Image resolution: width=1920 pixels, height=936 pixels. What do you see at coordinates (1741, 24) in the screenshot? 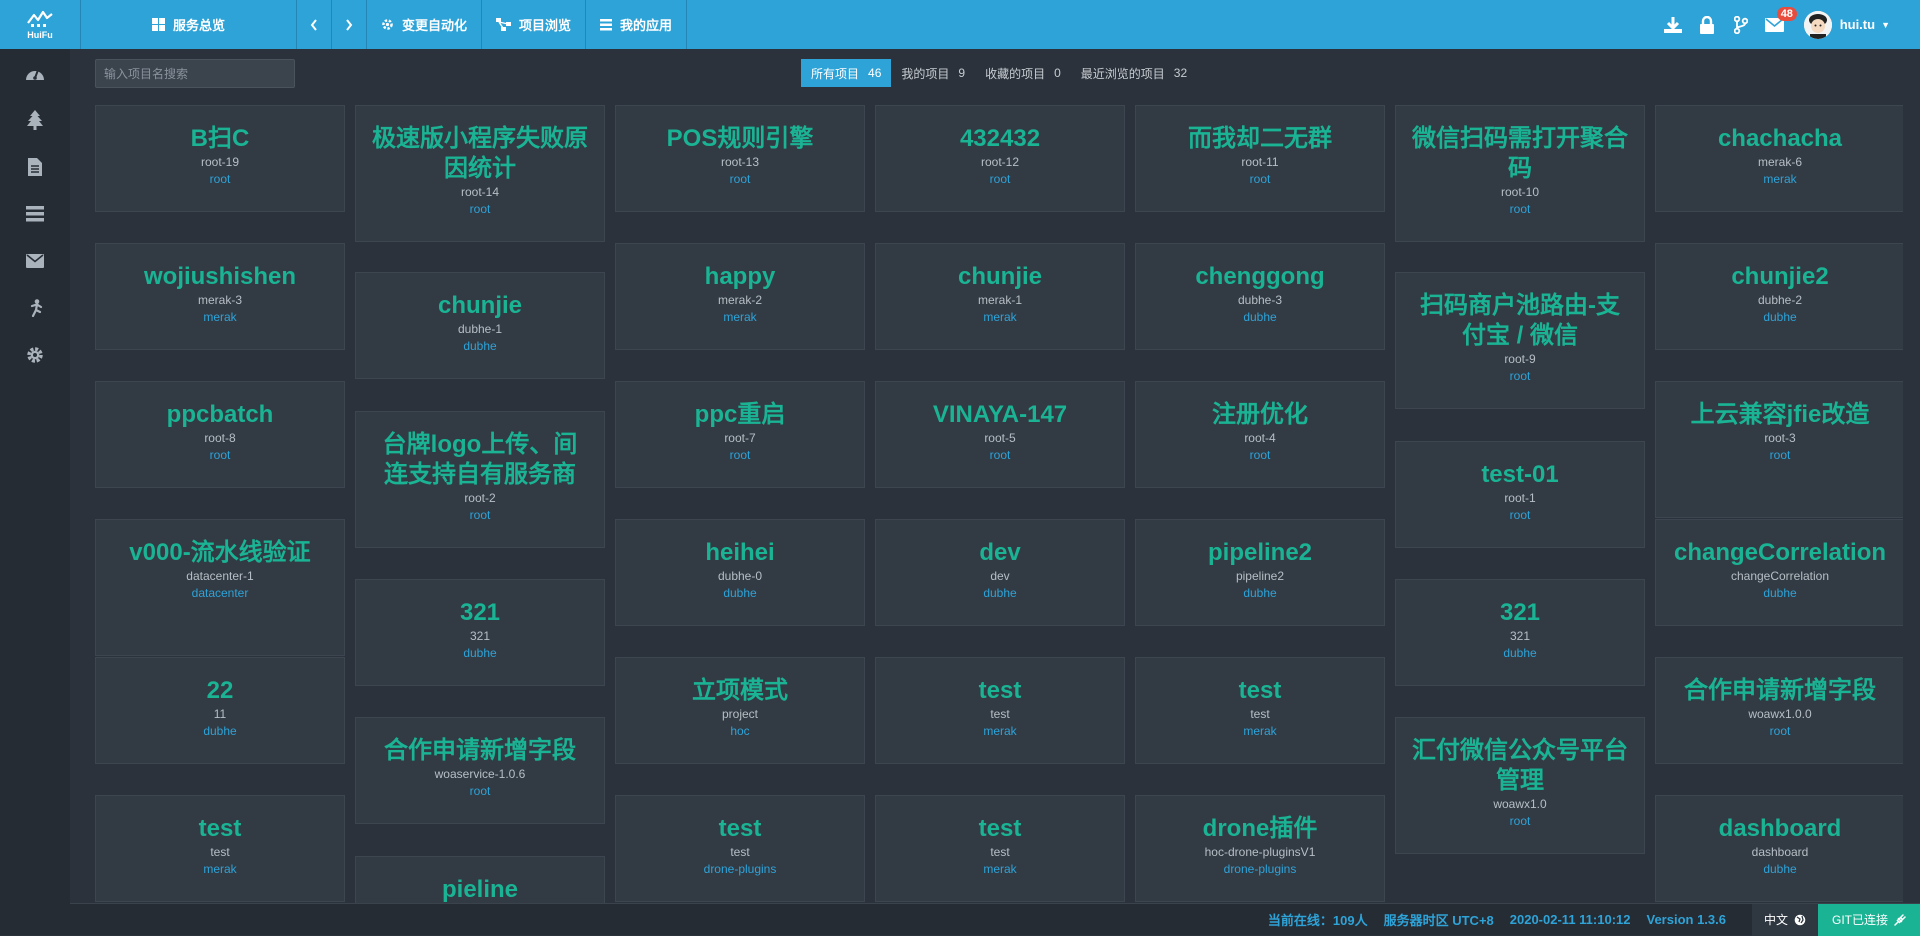
I see `git-branch-button` at bounding box center [1741, 24].